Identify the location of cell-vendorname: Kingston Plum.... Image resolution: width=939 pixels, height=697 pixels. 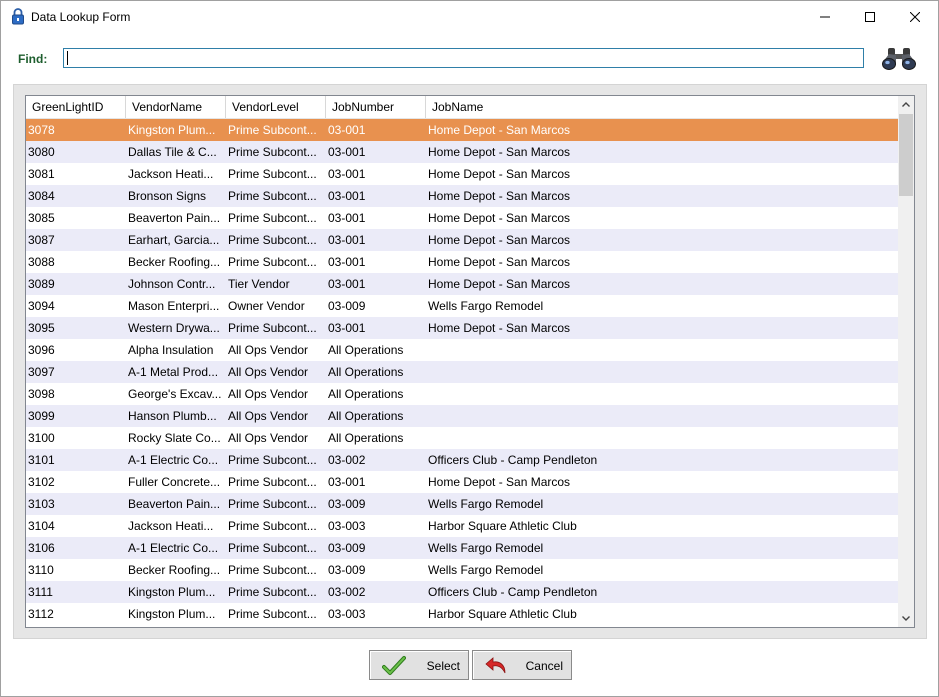
(172, 614).